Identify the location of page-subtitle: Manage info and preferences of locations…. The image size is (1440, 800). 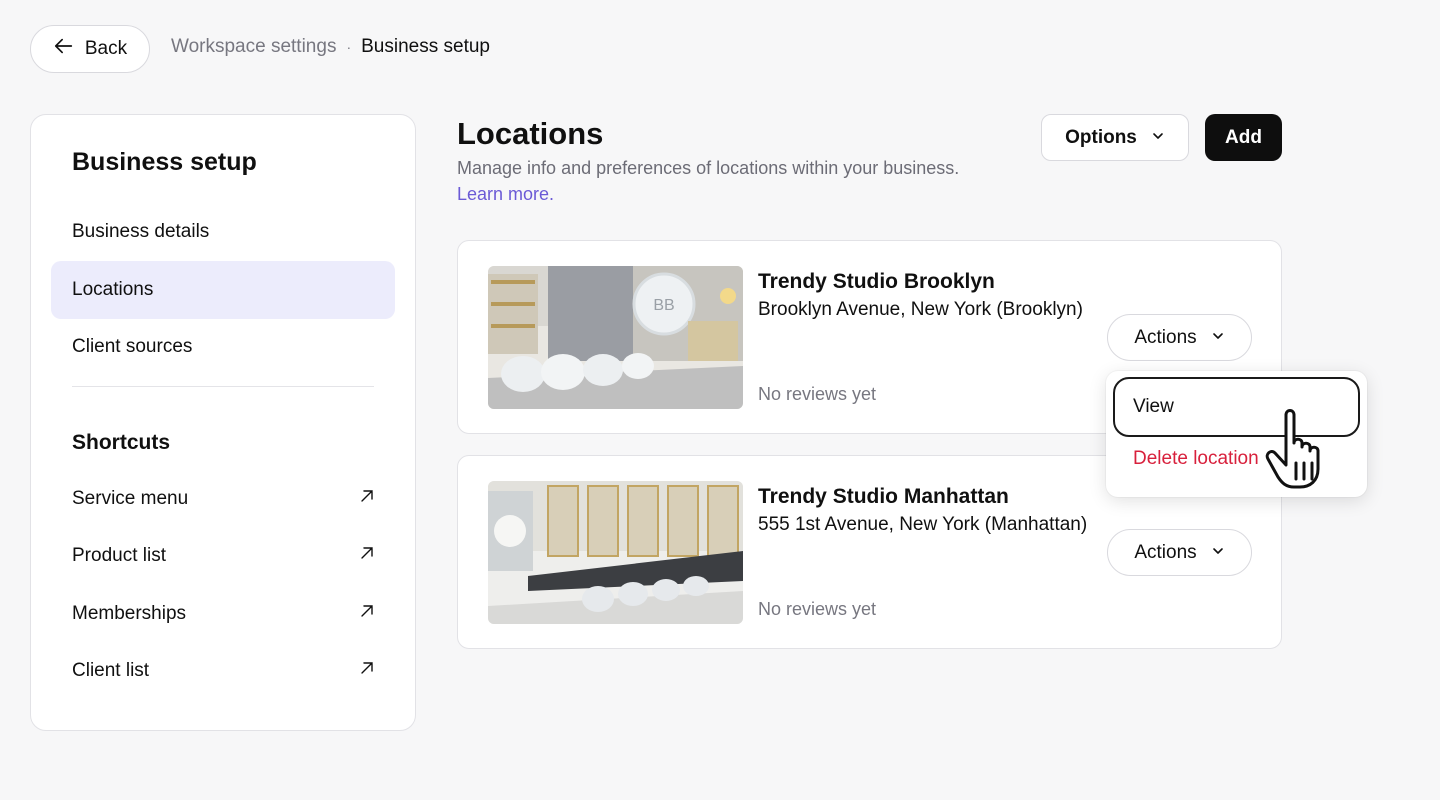
(708, 168).